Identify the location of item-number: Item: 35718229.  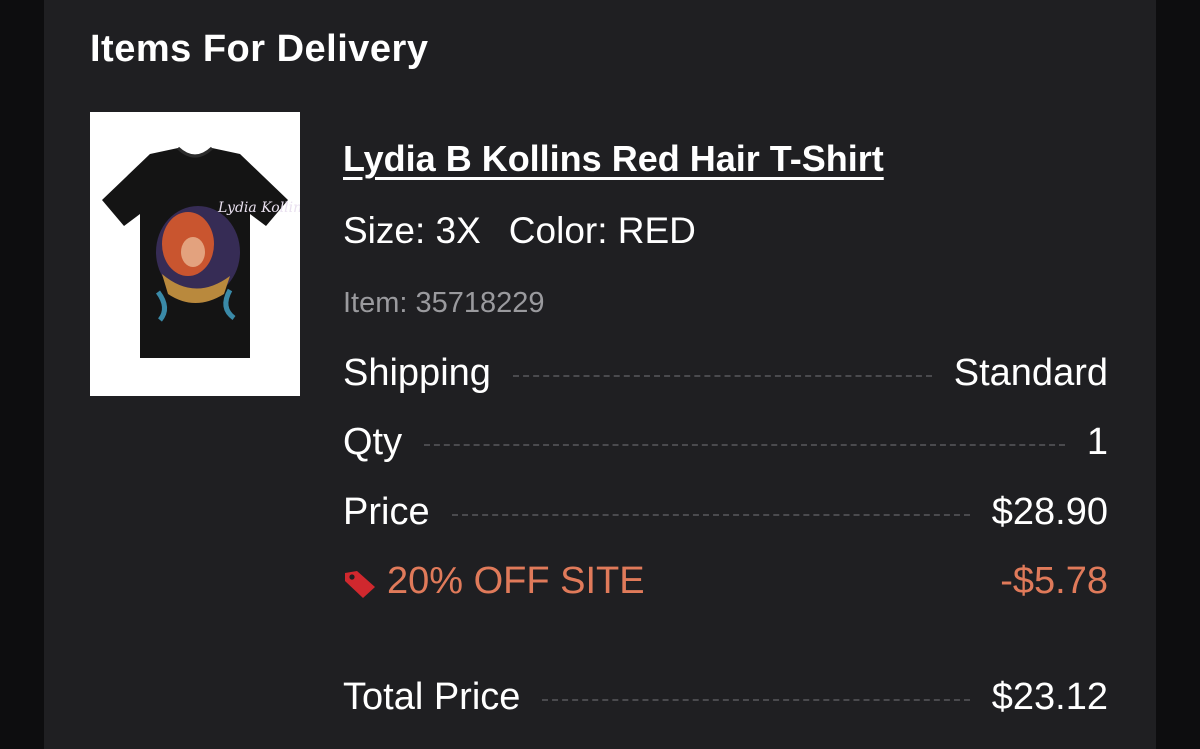
(444, 303).